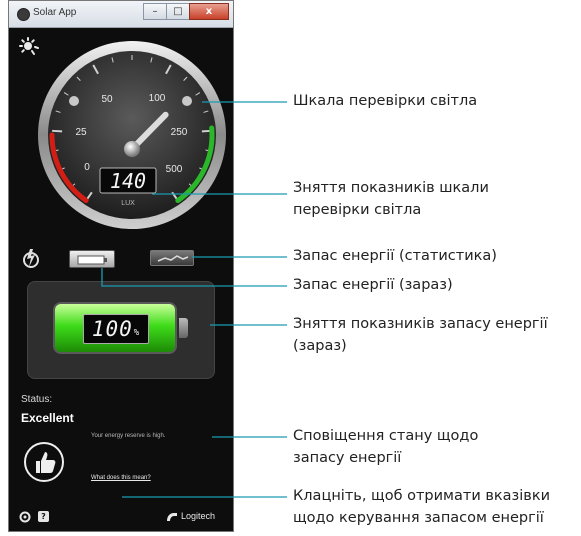 The image size is (581, 536). I want to click on app-icon, so click(23, 14).